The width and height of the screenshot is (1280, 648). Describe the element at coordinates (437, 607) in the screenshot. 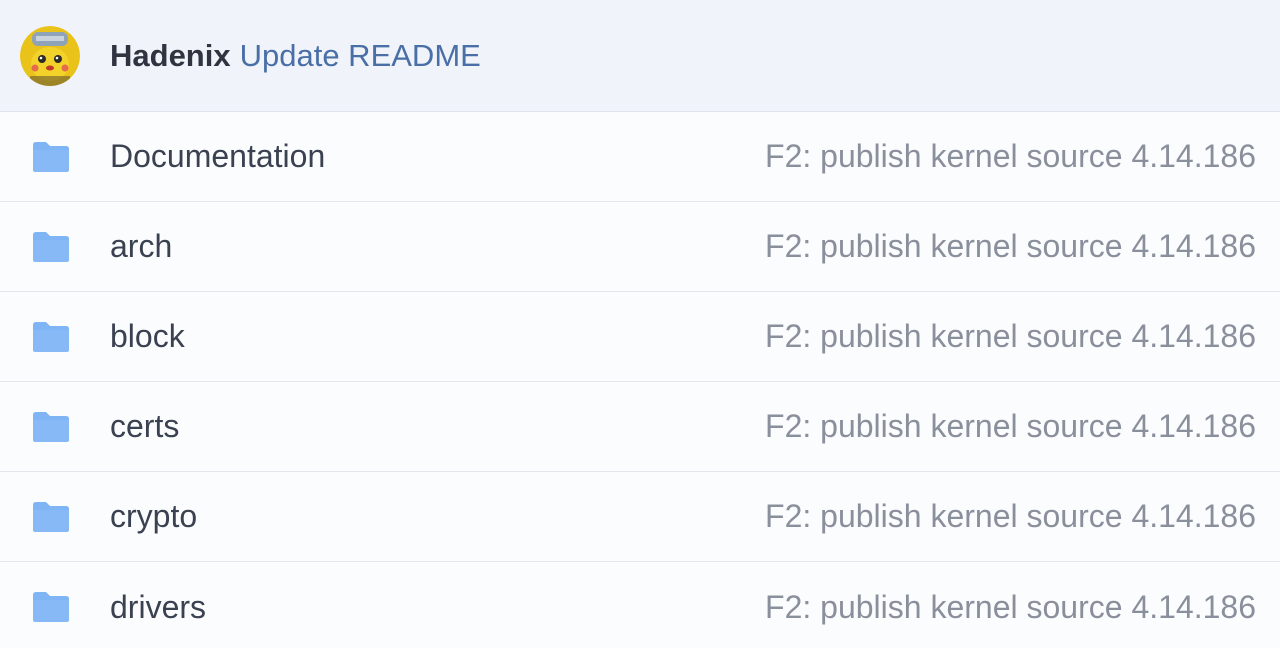

I see `file-name-link: drivers` at that location.